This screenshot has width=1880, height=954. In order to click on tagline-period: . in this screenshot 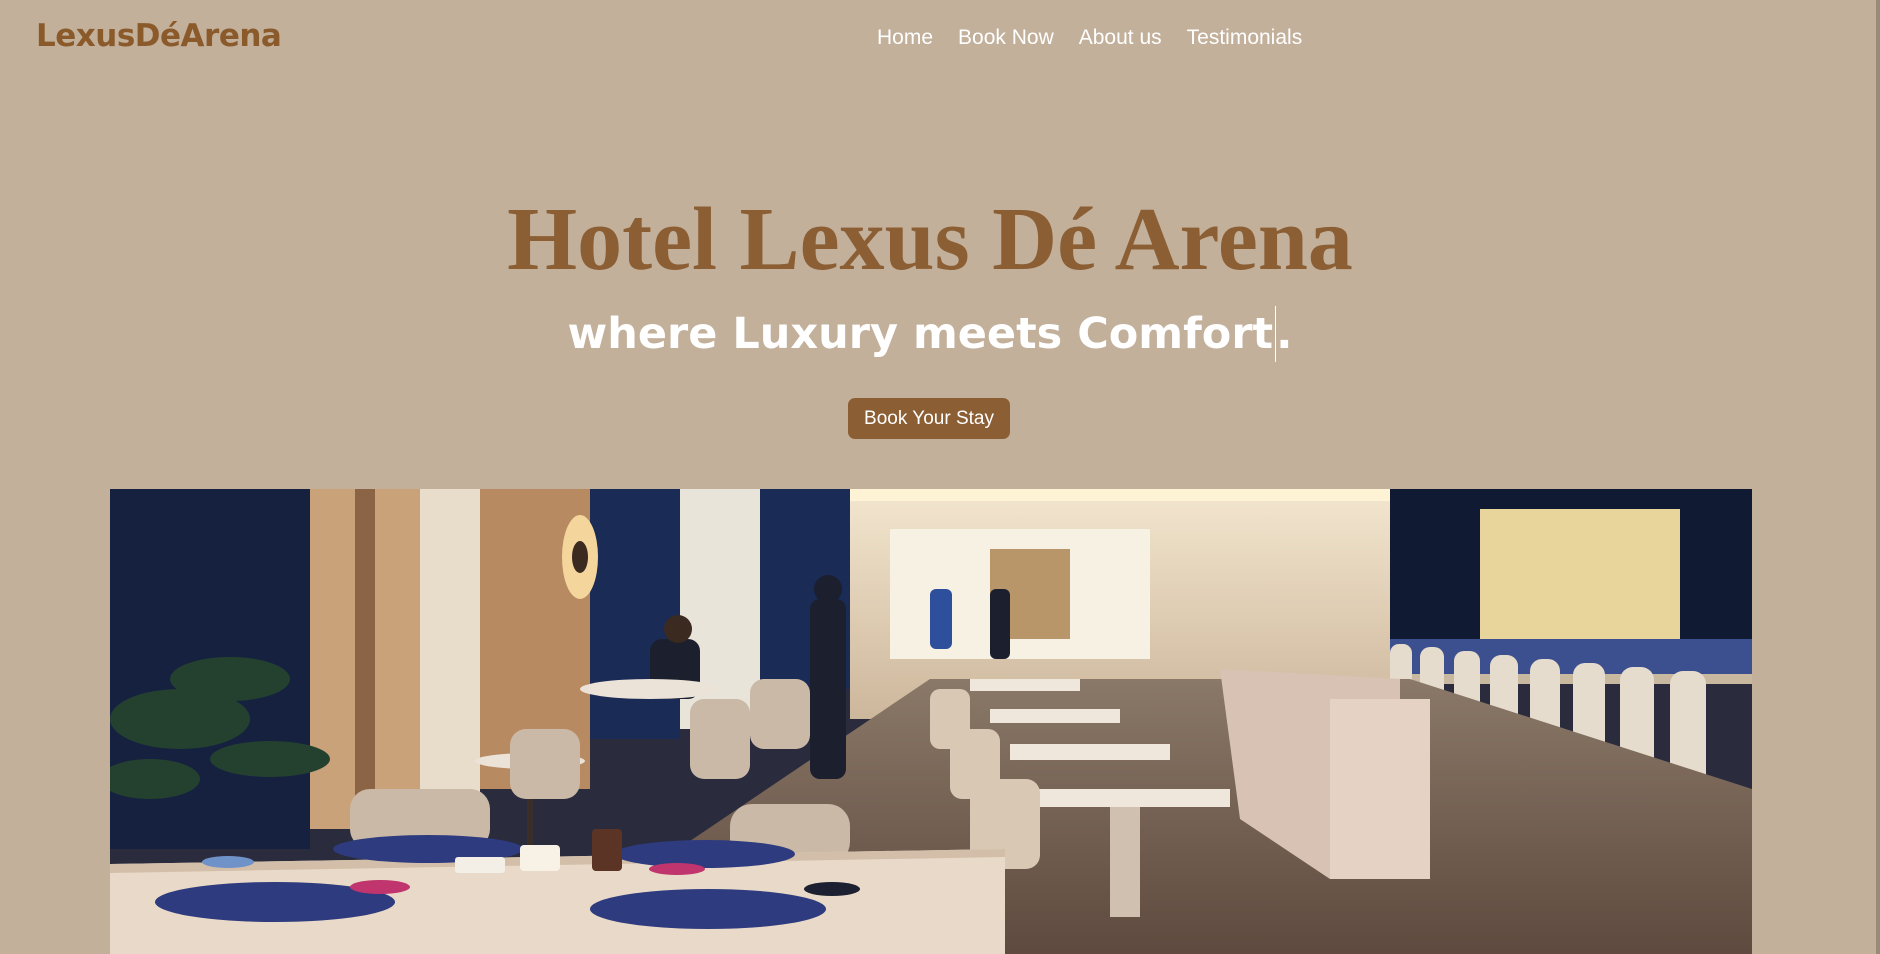, I will do `click(1284, 334)`.